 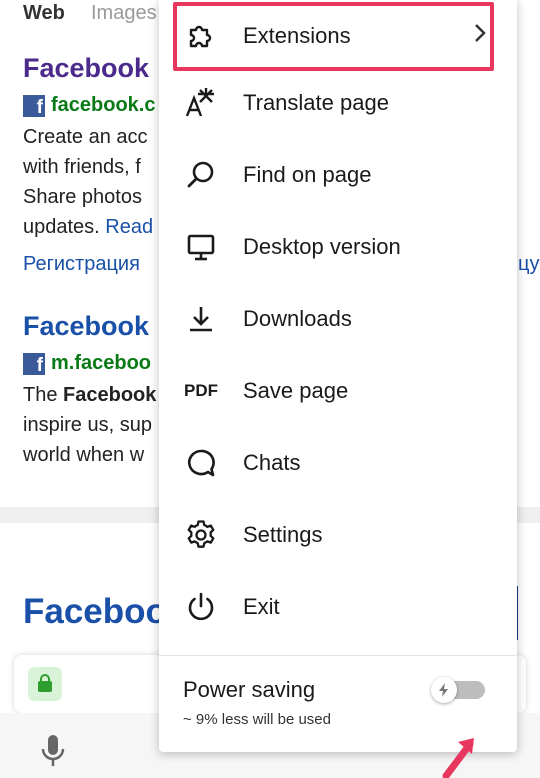 I want to click on lightning-icon, so click(x=444, y=690).